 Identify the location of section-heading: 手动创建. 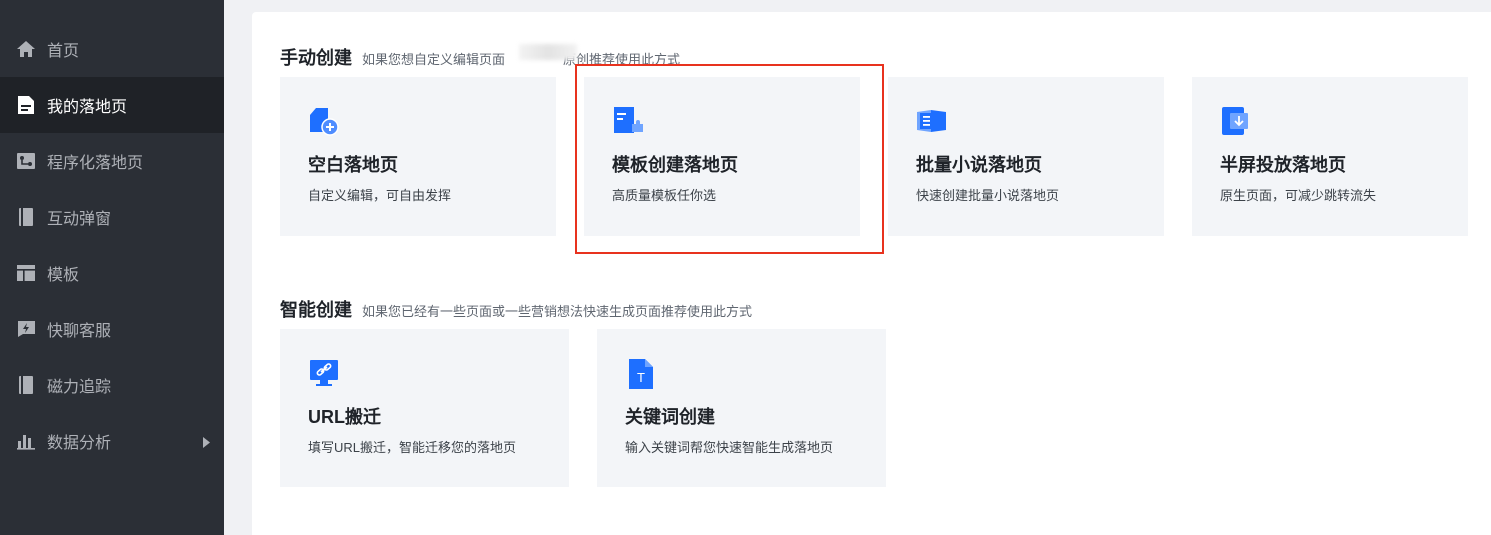
(316, 58).